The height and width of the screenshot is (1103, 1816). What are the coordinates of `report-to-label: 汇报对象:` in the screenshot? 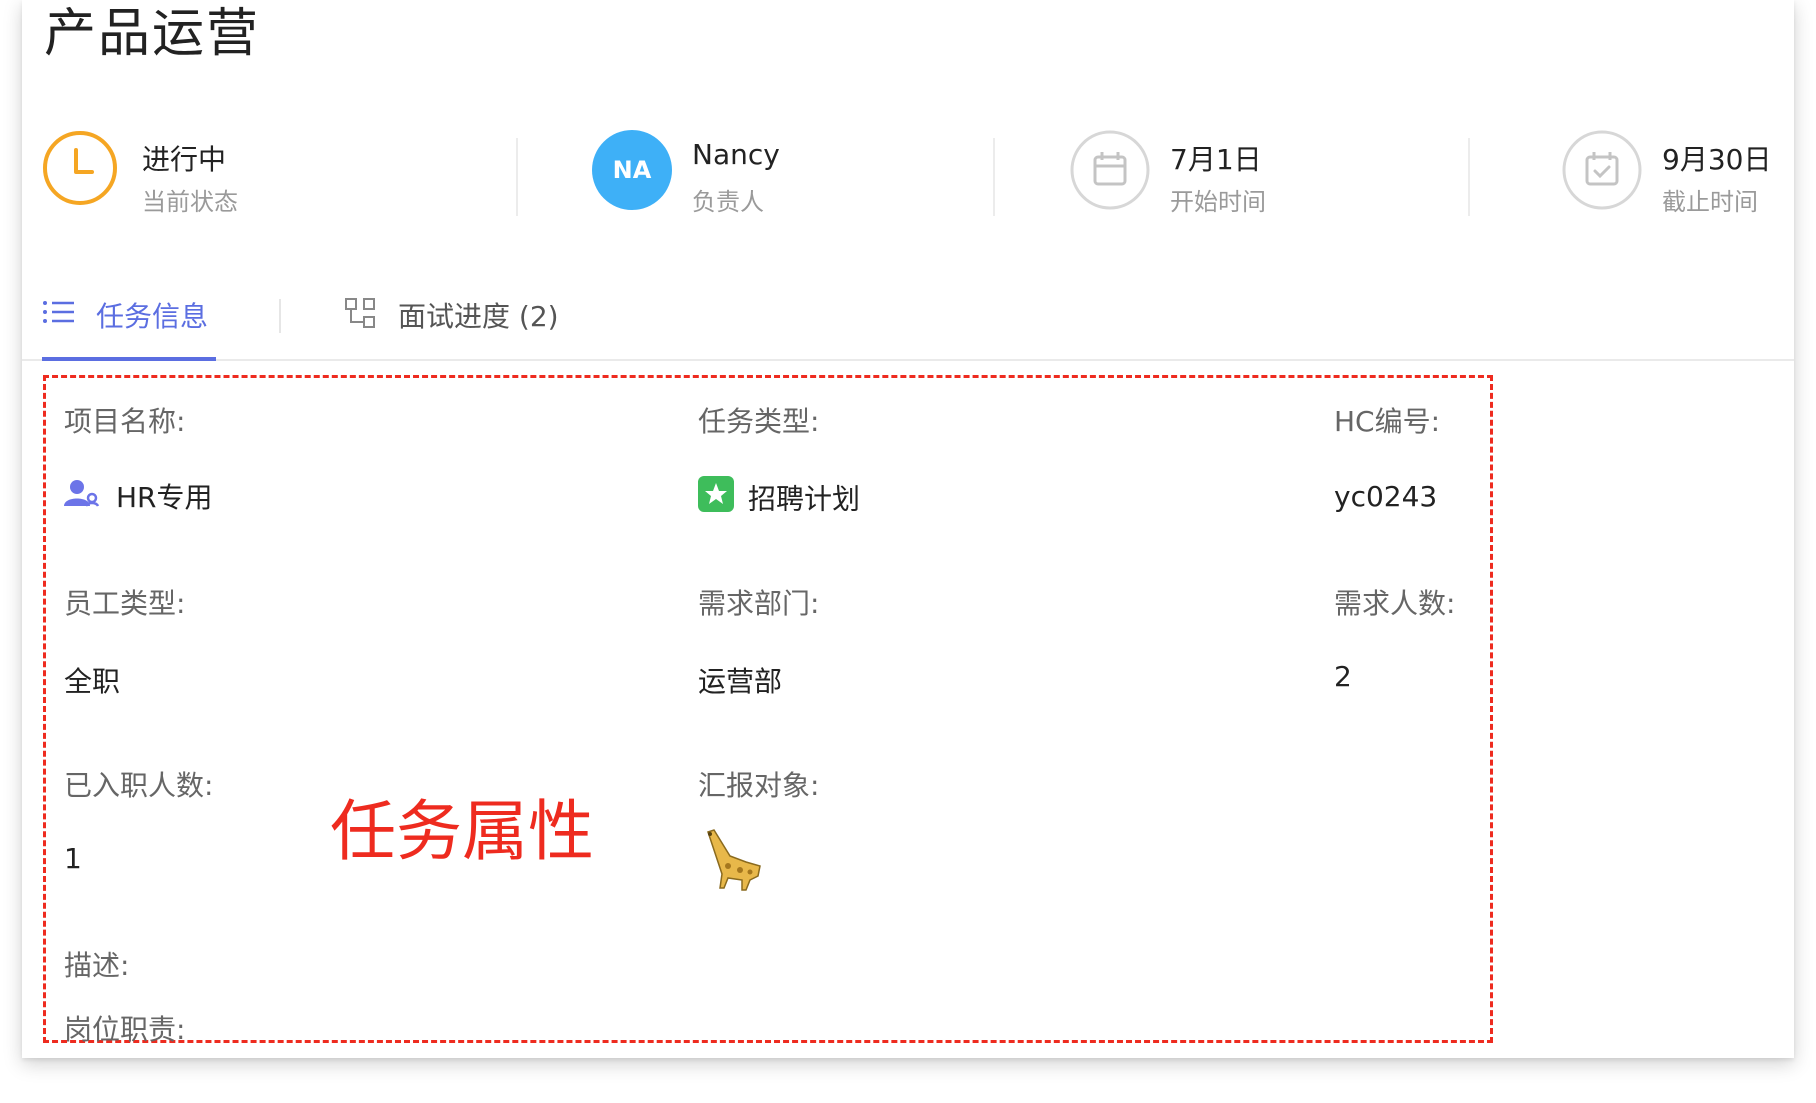 It's located at (759, 785).